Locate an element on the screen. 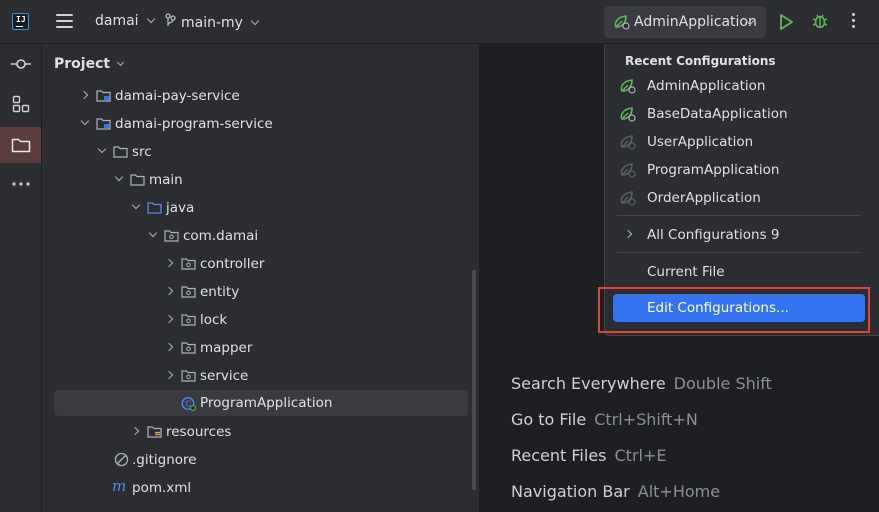 The width and height of the screenshot is (879, 512). recent-config-item: OrderApplication is located at coordinates (742, 198).